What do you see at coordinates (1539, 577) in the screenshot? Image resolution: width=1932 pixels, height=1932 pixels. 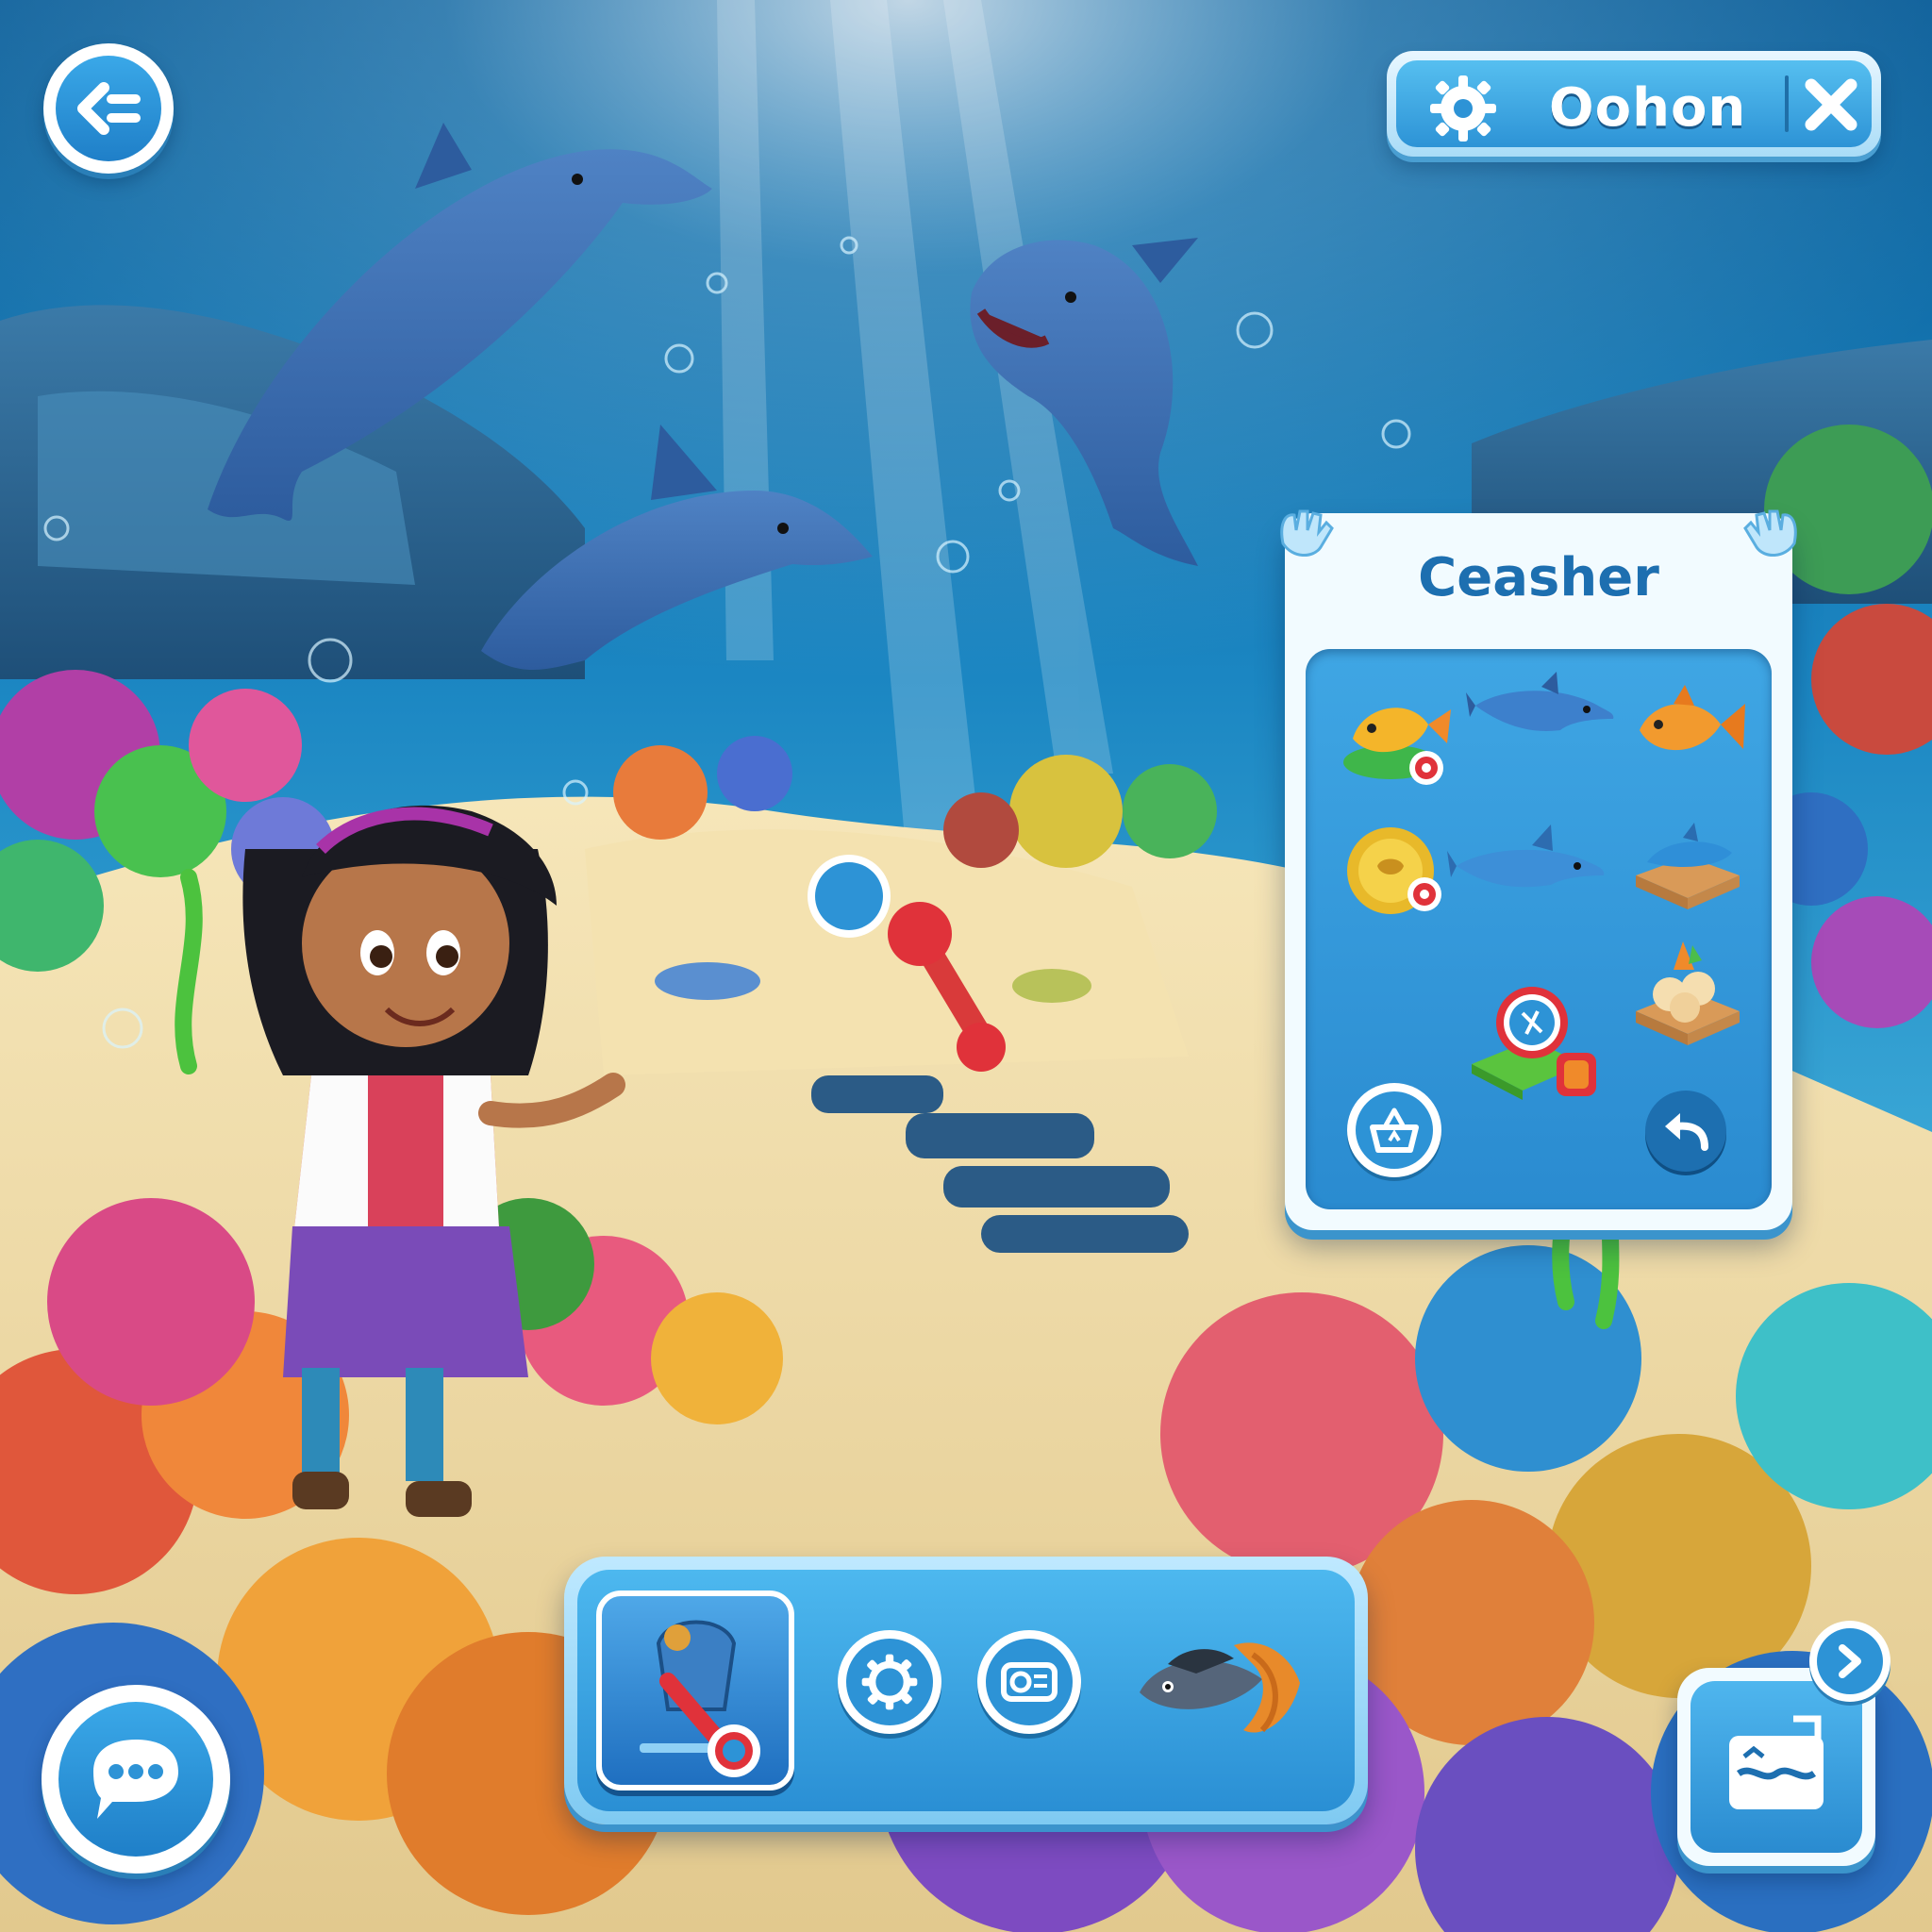 I see `panel-title: Ceasher` at bounding box center [1539, 577].